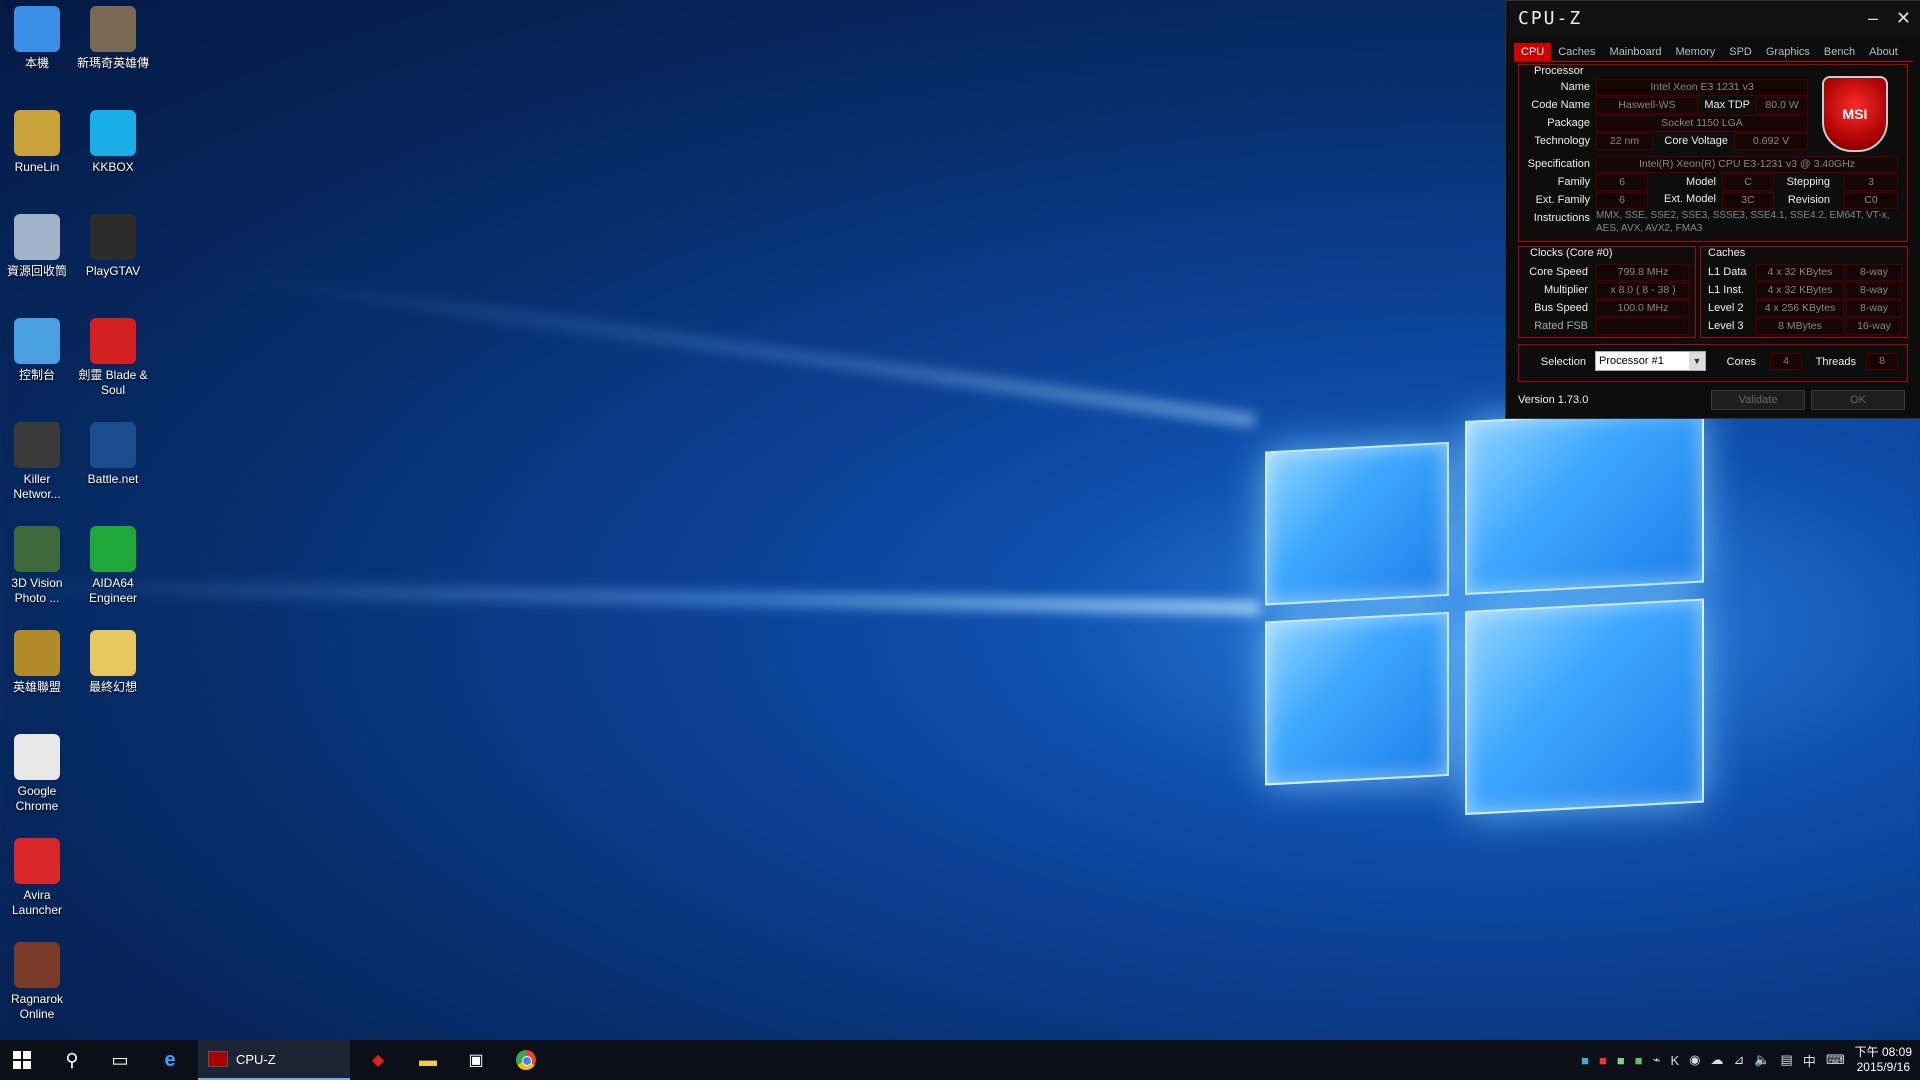 Image resolution: width=1920 pixels, height=1080 pixels. Describe the element at coordinates (1585, 1060) in the screenshot. I see `tray-app-icon: ■` at that location.